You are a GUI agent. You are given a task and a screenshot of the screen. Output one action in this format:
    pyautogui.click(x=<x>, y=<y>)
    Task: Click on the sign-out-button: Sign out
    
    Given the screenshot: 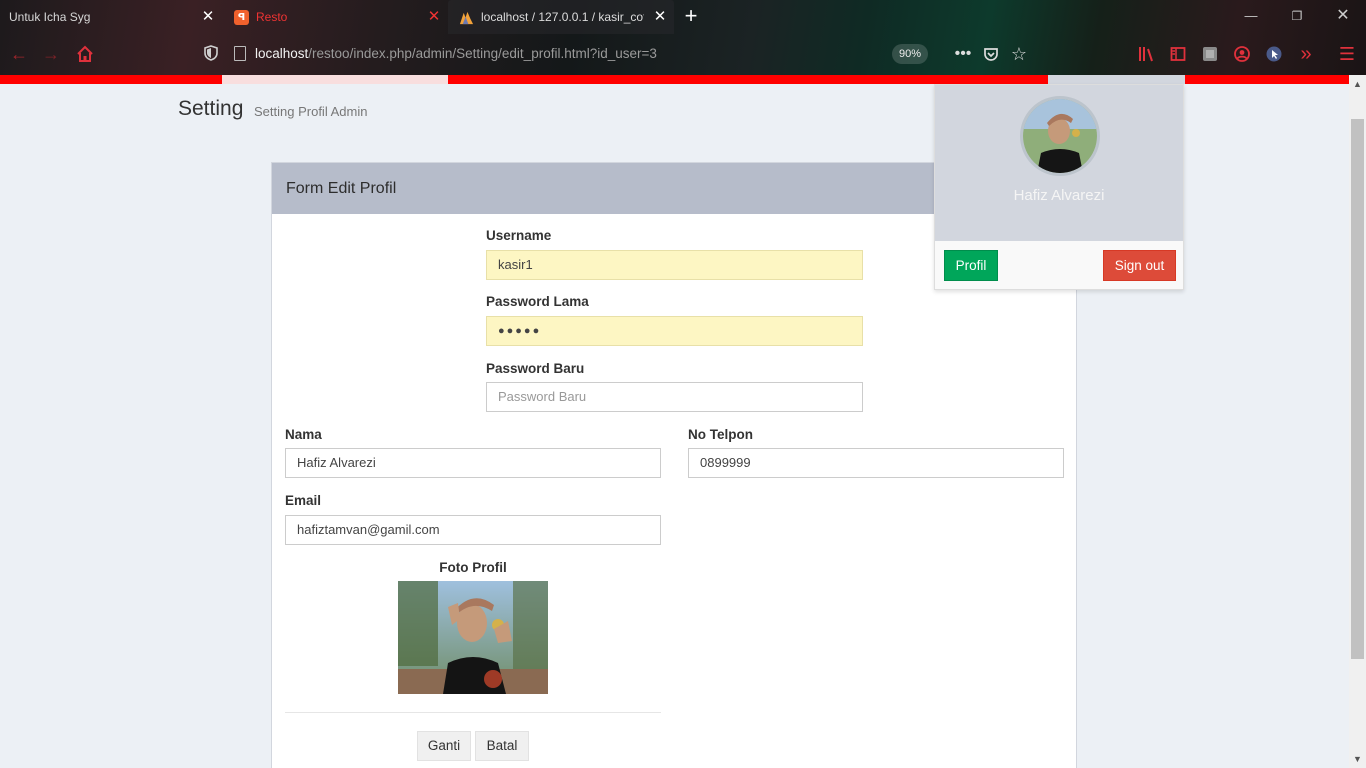 What is the action you would take?
    pyautogui.click(x=1139, y=265)
    